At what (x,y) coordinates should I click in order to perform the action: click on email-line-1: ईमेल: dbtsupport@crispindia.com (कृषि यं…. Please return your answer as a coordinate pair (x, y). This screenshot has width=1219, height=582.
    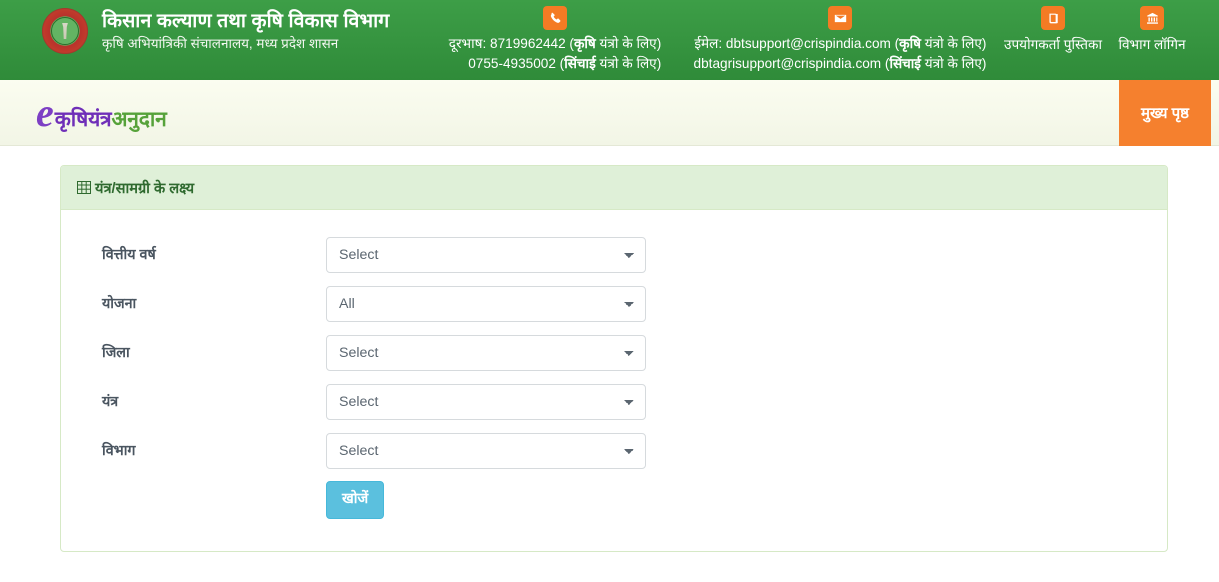
    Looking at the image, I should click on (840, 43).